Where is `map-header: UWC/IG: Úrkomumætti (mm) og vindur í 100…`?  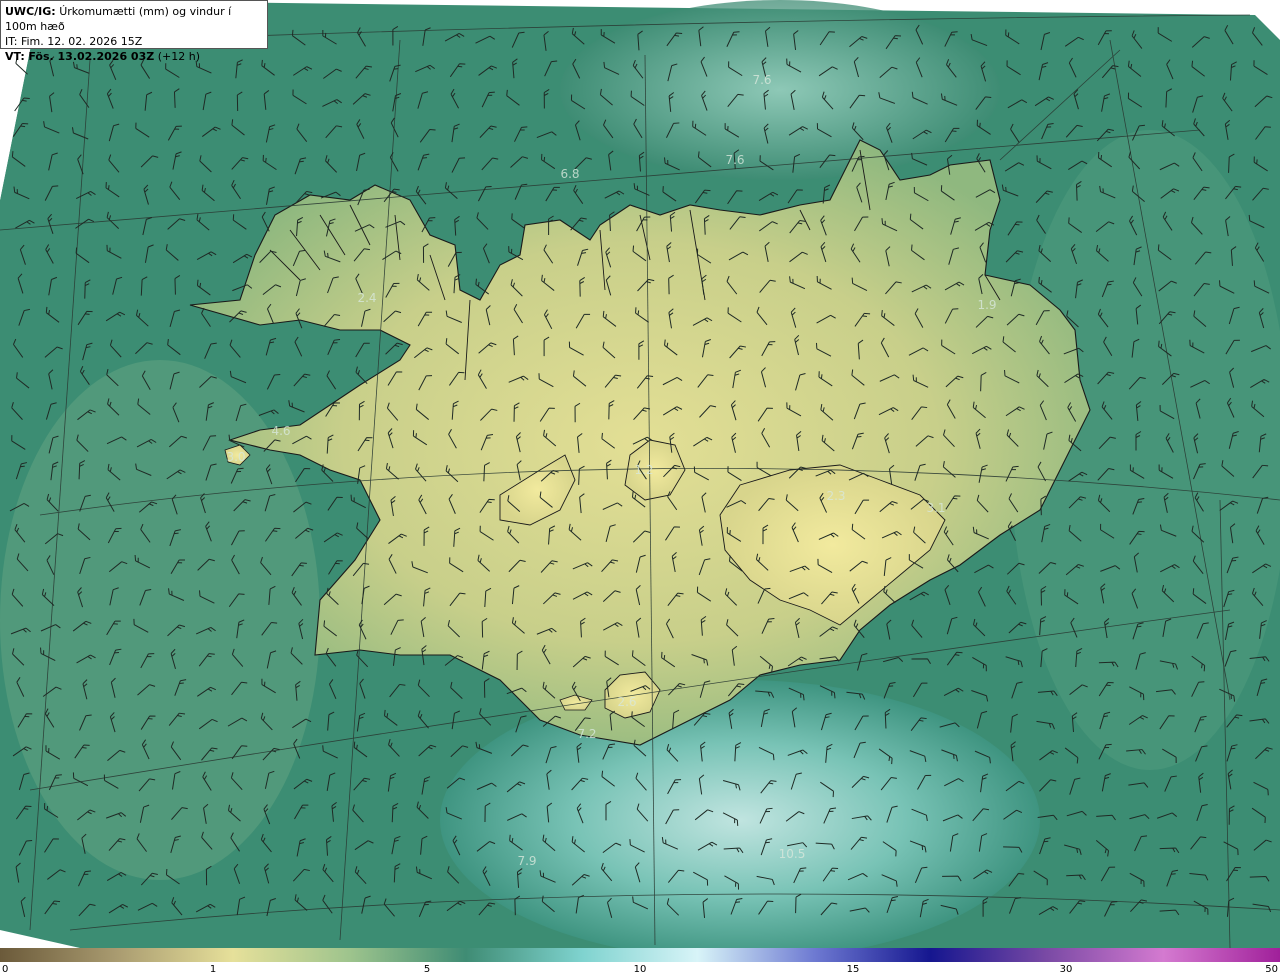 map-header: UWC/IG: Úrkomumætti (mm) og vindur í 100… is located at coordinates (134, 31).